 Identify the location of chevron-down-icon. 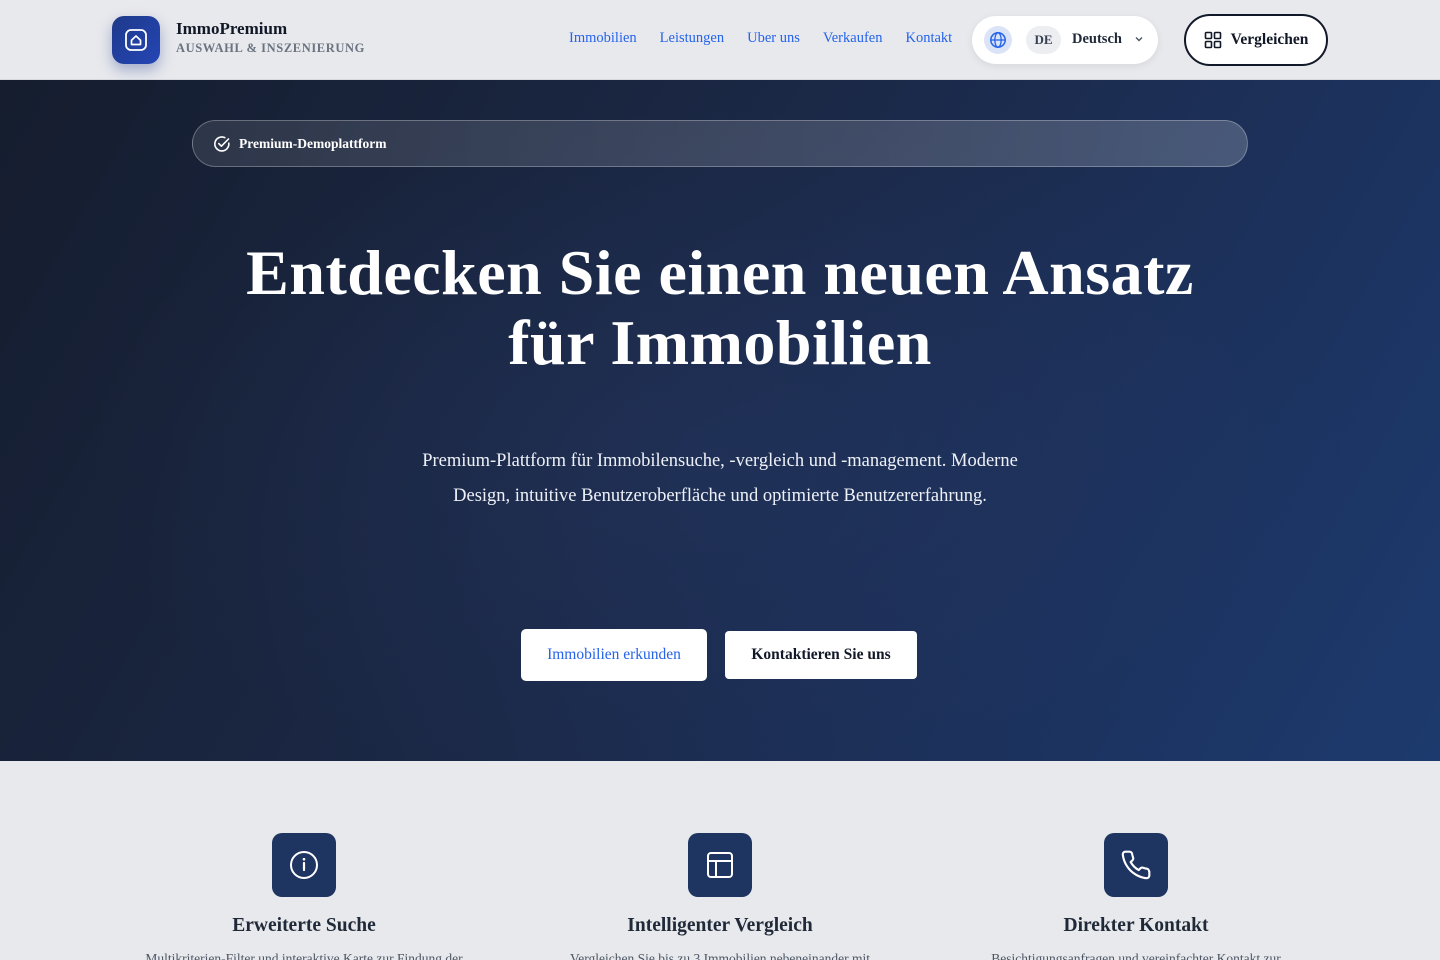
(1139, 39).